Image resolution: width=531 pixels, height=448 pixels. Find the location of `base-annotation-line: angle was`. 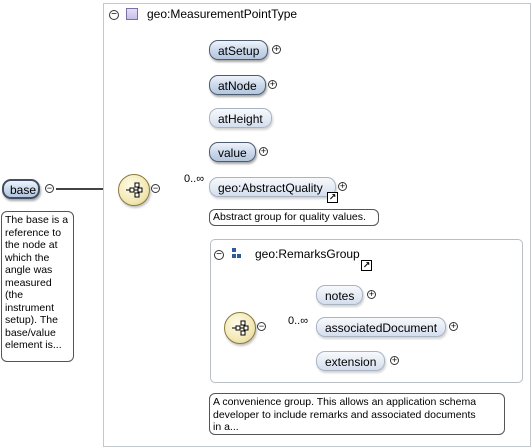

base-annotation-line: angle was is located at coordinates (29, 270).